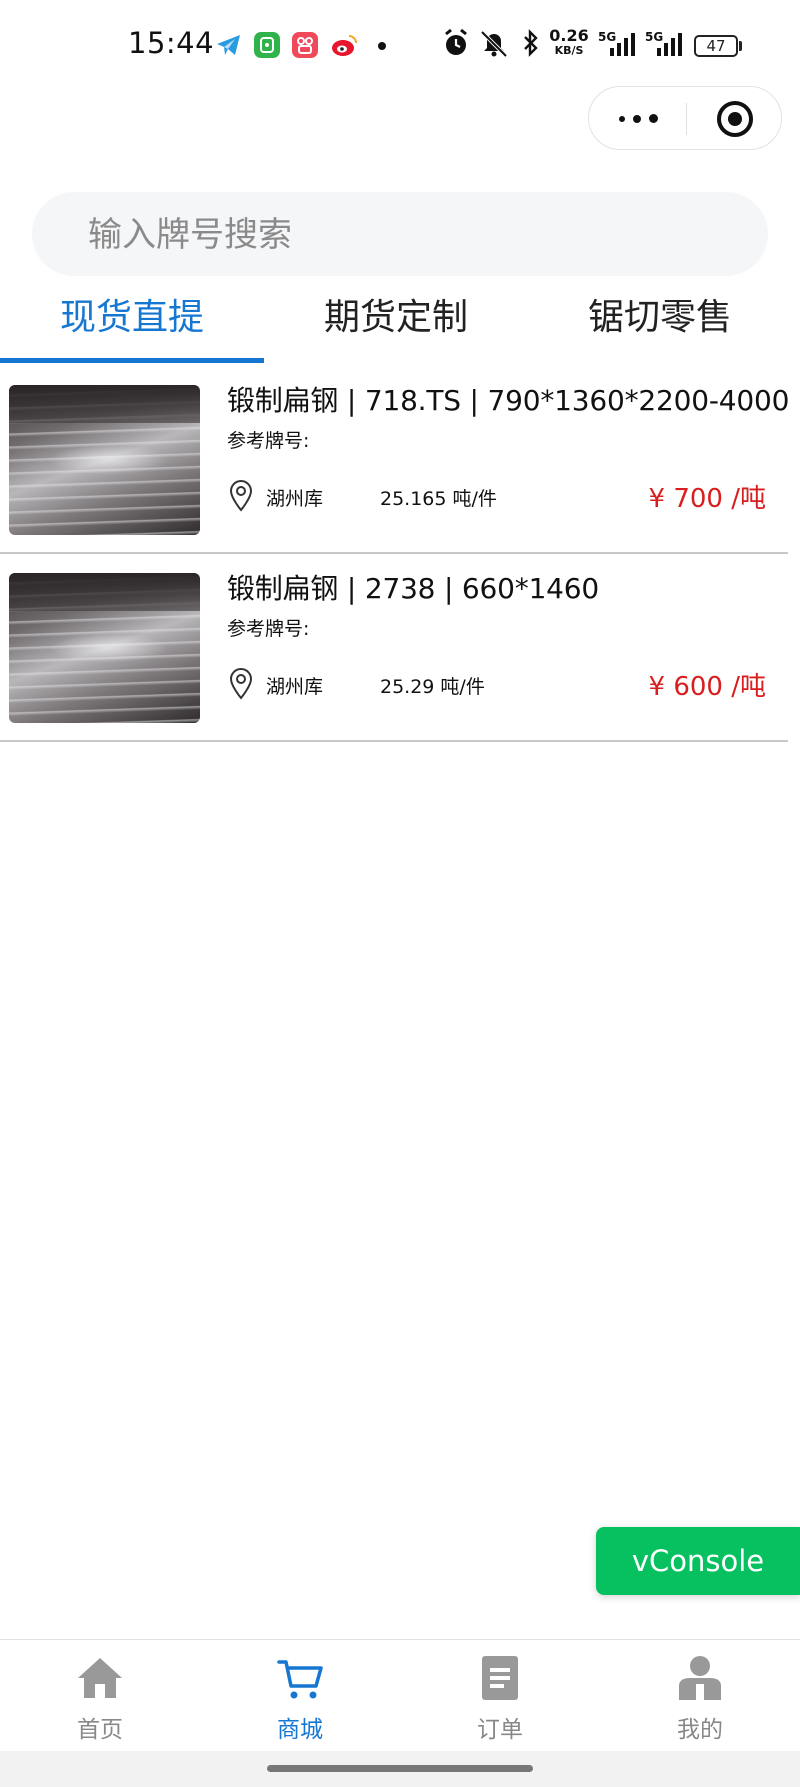 The height and width of the screenshot is (1787, 800). I want to click on category-tabs: 现货直提 期货定制 锯切零售, so click(400, 324).